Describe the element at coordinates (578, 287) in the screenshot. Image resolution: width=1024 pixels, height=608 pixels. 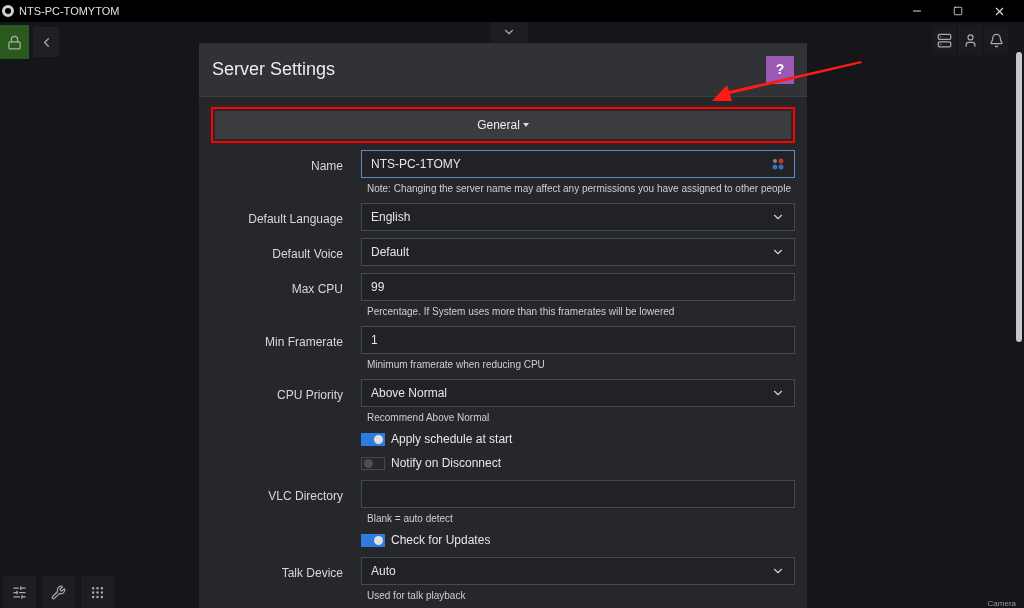
I see `text-field: 99` at that location.